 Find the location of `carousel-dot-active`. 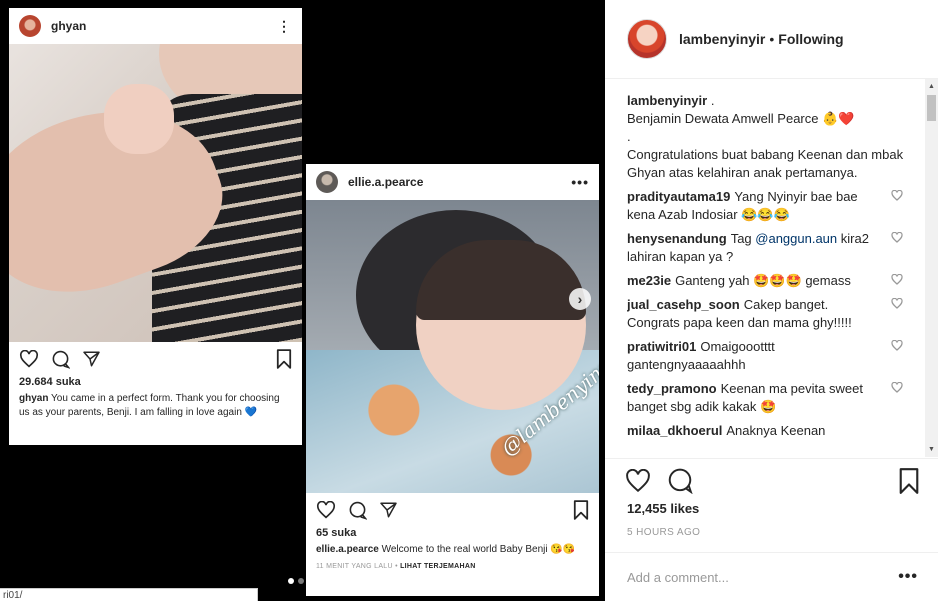

carousel-dot-active is located at coordinates (291, 581).